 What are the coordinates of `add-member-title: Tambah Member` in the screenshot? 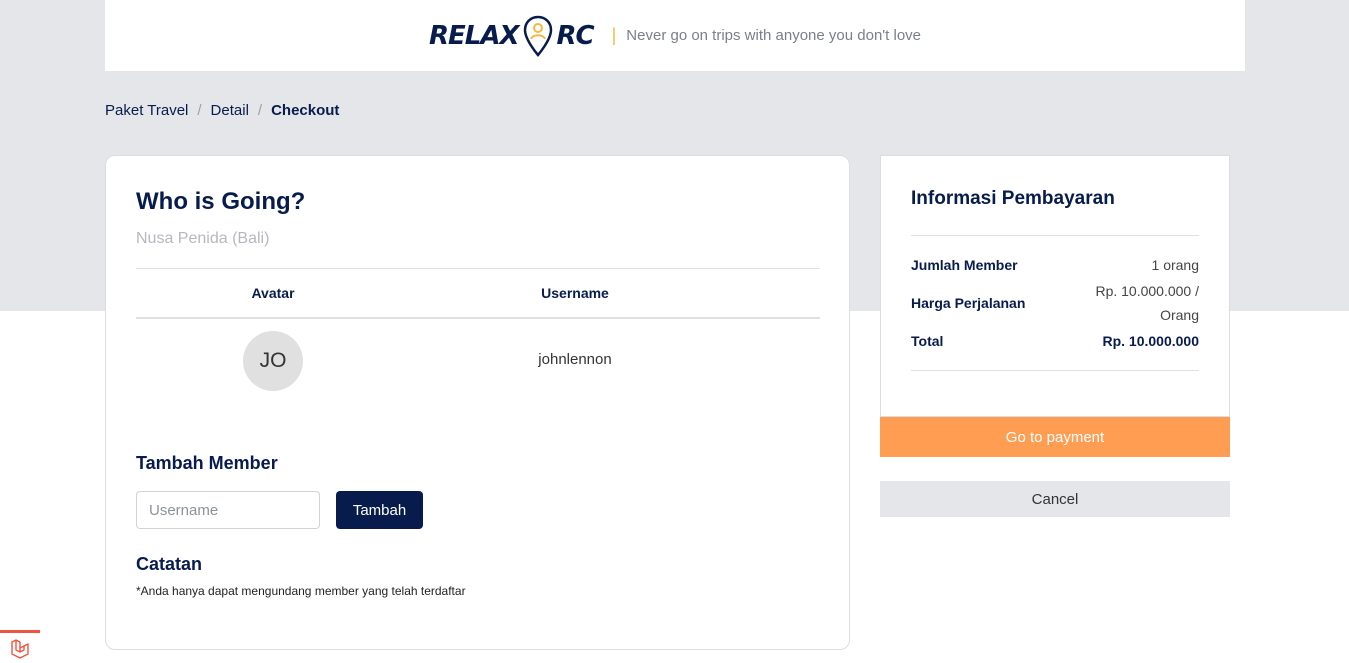 It's located at (207, 463).